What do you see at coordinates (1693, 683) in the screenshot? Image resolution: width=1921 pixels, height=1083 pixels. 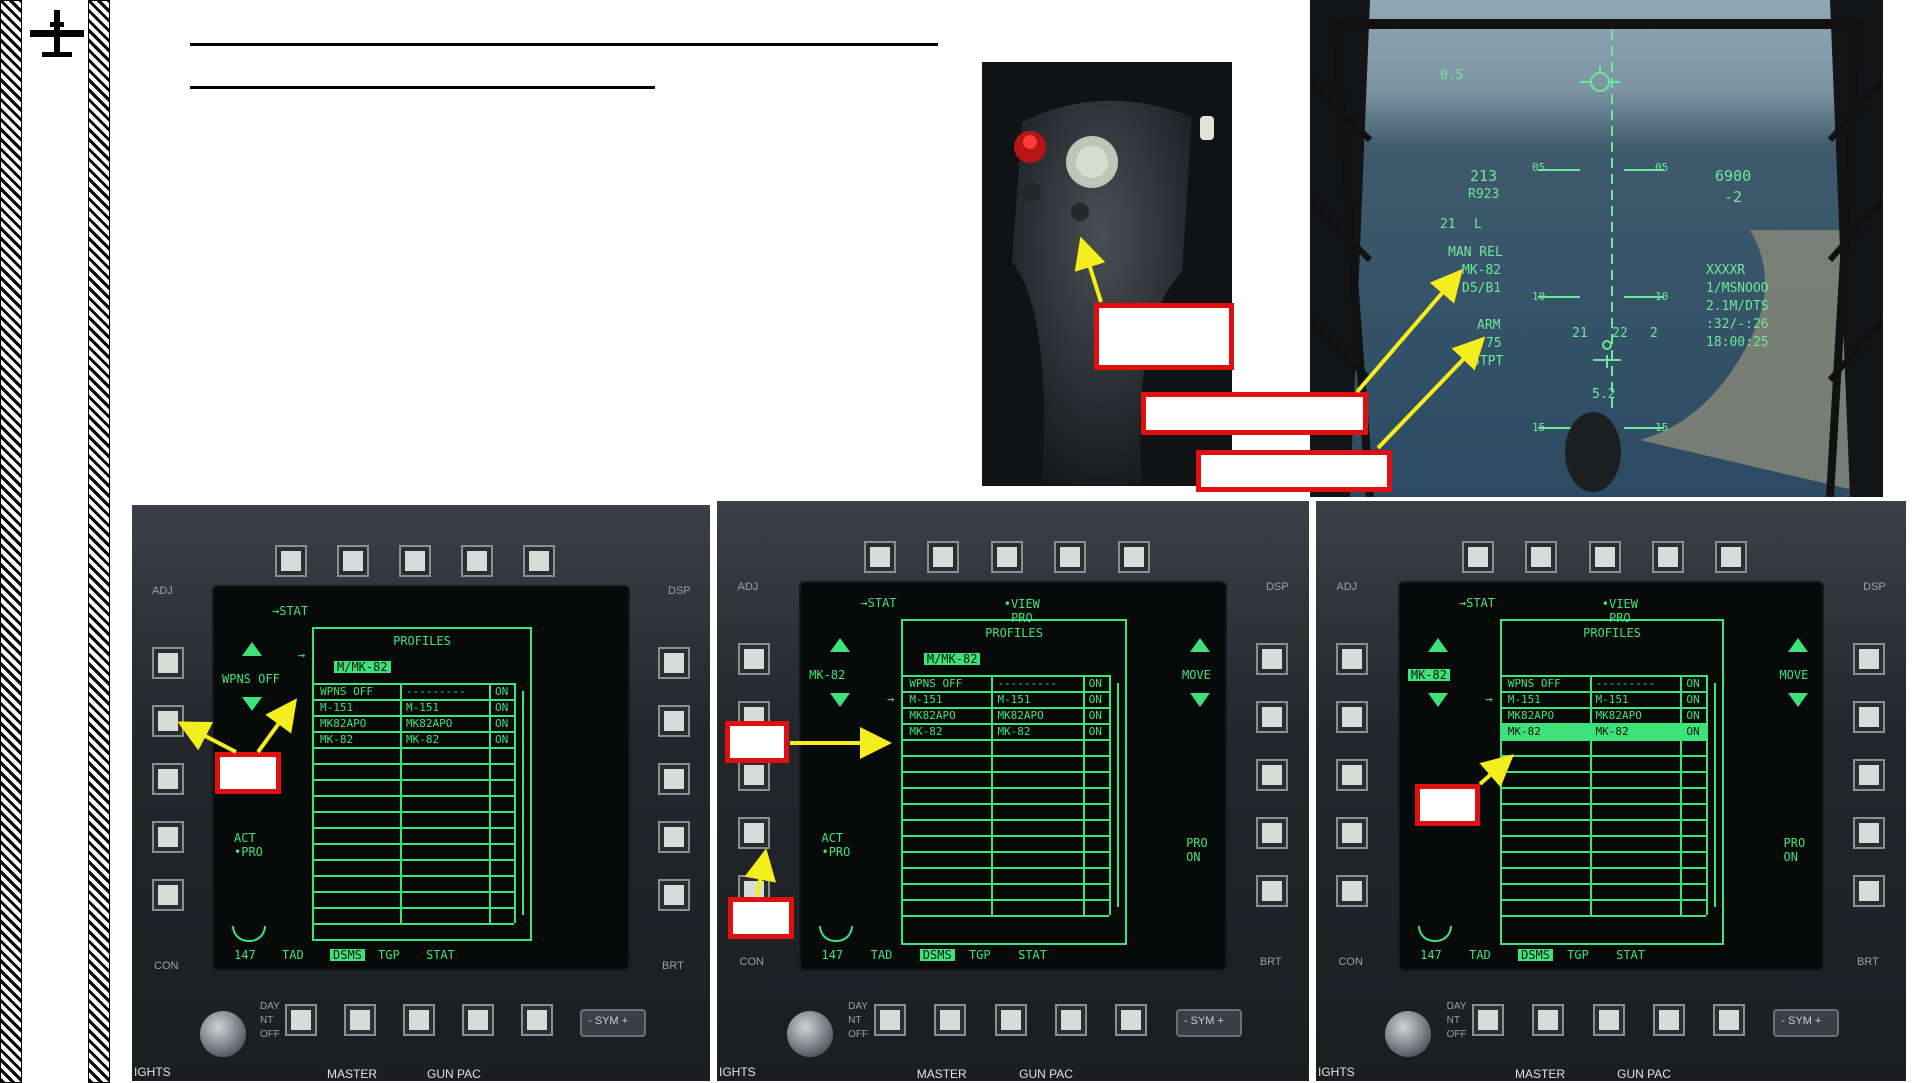 I see `table-cell: ON` at bounding box center [1693, 683].